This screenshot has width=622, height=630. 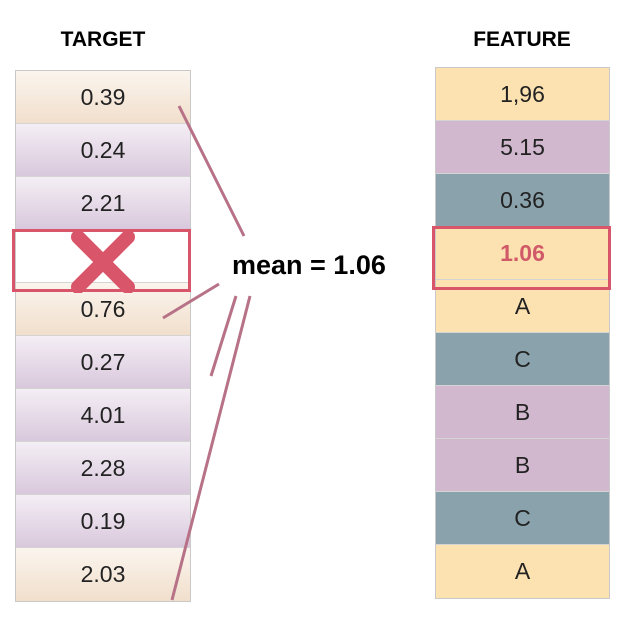 What do you see at coordinates (309, 265) in the screenshot?
I see `mean-label: mean = 1.06` at bounding box center [309, 265].